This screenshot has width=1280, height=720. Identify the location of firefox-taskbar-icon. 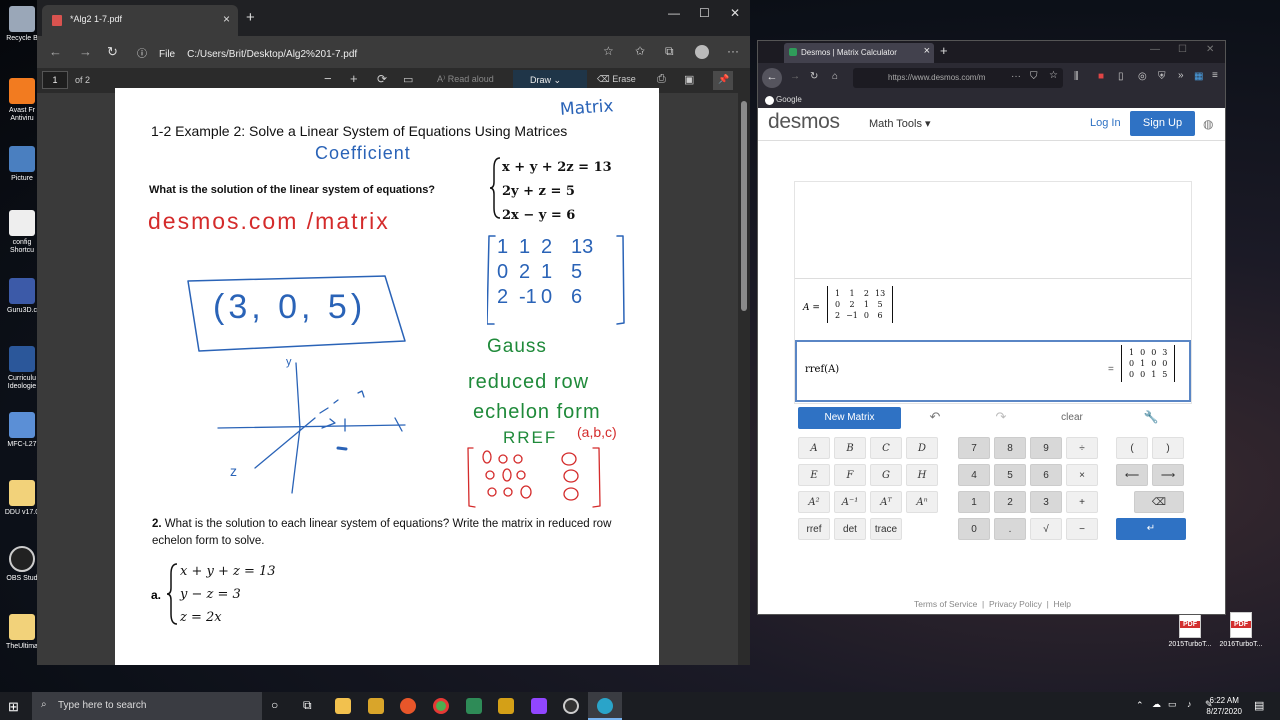
(408, 706).